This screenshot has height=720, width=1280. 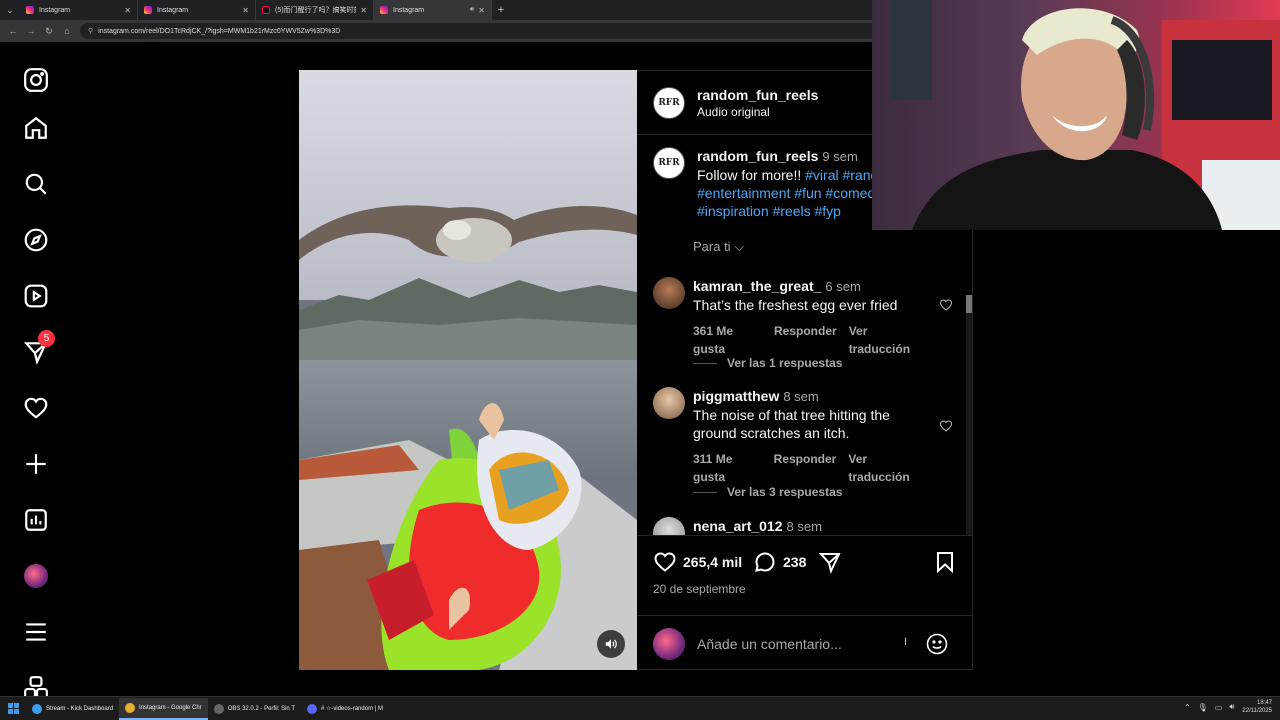 I want to click on comment-time: 8 sem, so click(x=804, y=526).